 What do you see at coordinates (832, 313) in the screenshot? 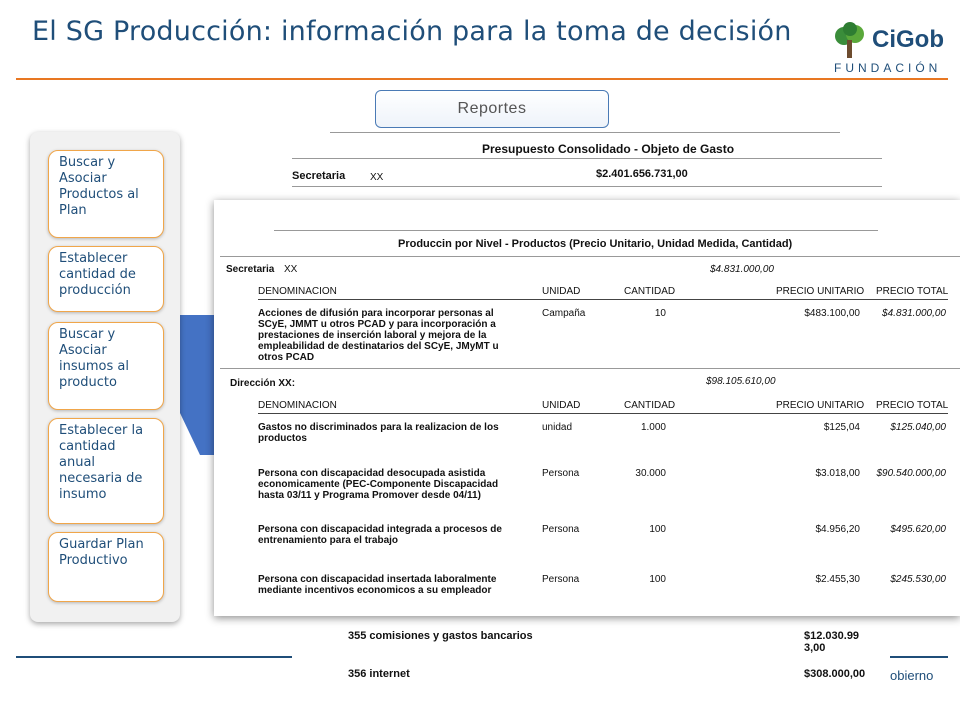
I see `product-price: $483.100,00` at bounding box center [832, 313].